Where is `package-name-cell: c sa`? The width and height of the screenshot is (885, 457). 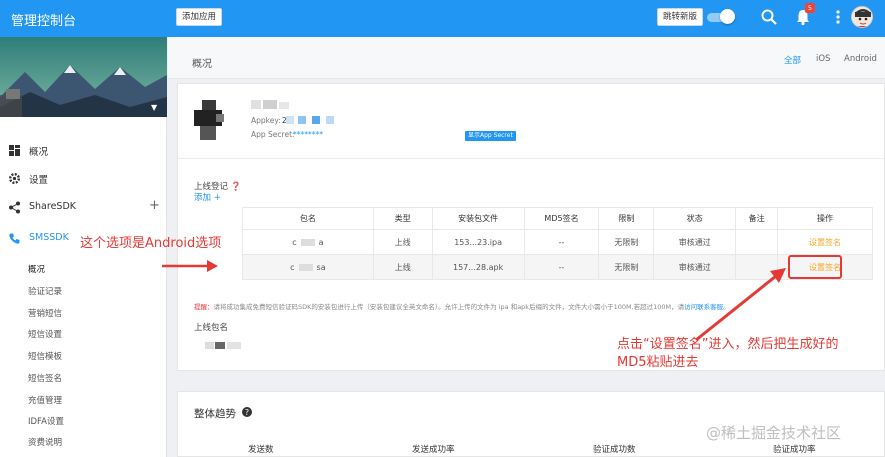 package-name-cell: c sa is located at coordinates (308, 267).